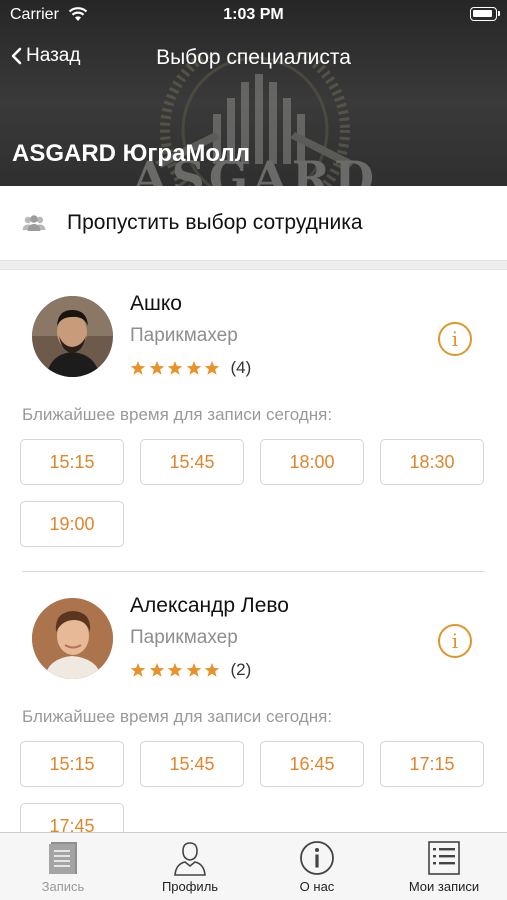 The image size is (507, 900). Describe the element at coordinates (209, 605) in the screenshot. I see `specialist-name: Александр Лево` at that location.